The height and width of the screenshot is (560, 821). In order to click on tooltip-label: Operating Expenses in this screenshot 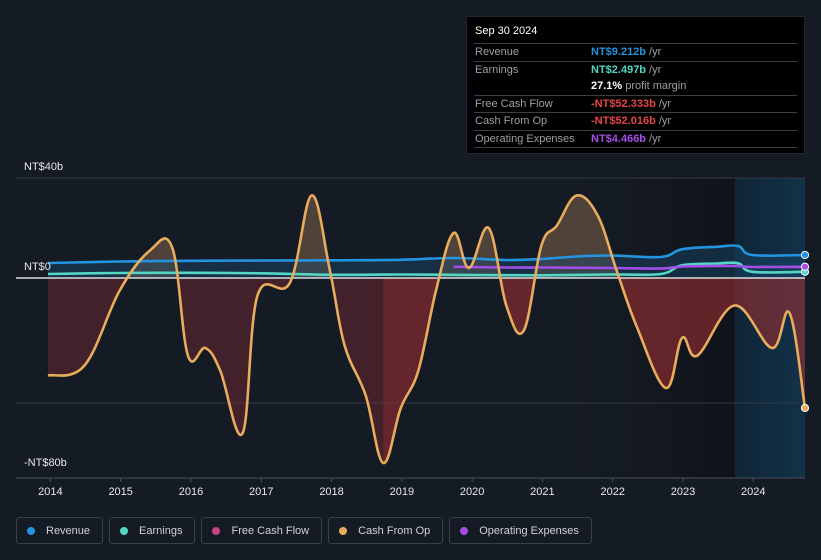, I will do `click(525, 138)`.